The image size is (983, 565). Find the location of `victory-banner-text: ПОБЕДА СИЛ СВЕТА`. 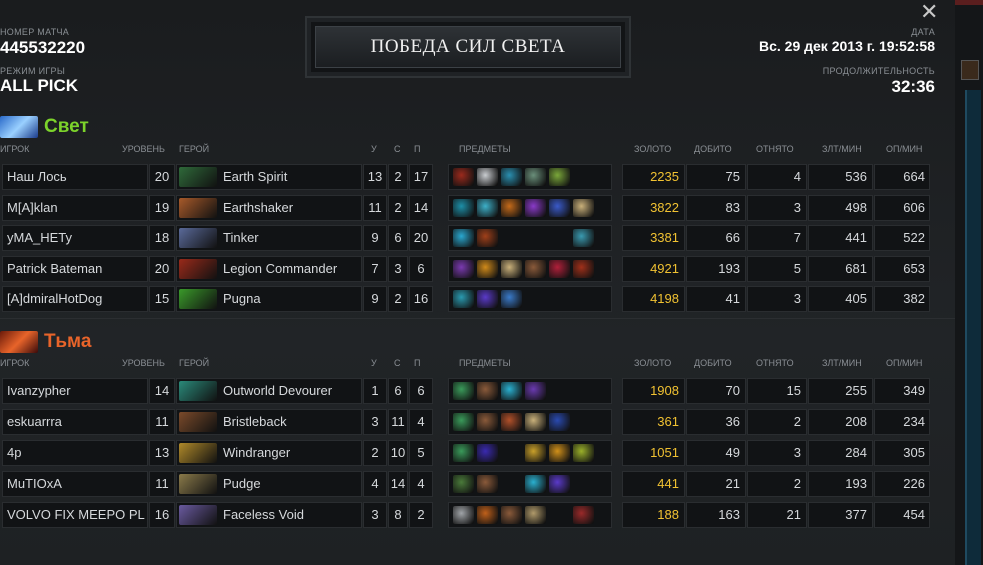

victory-banner-text: ПОБЕДА СИЛ СВЕТА is located at coordinates (468, 47).